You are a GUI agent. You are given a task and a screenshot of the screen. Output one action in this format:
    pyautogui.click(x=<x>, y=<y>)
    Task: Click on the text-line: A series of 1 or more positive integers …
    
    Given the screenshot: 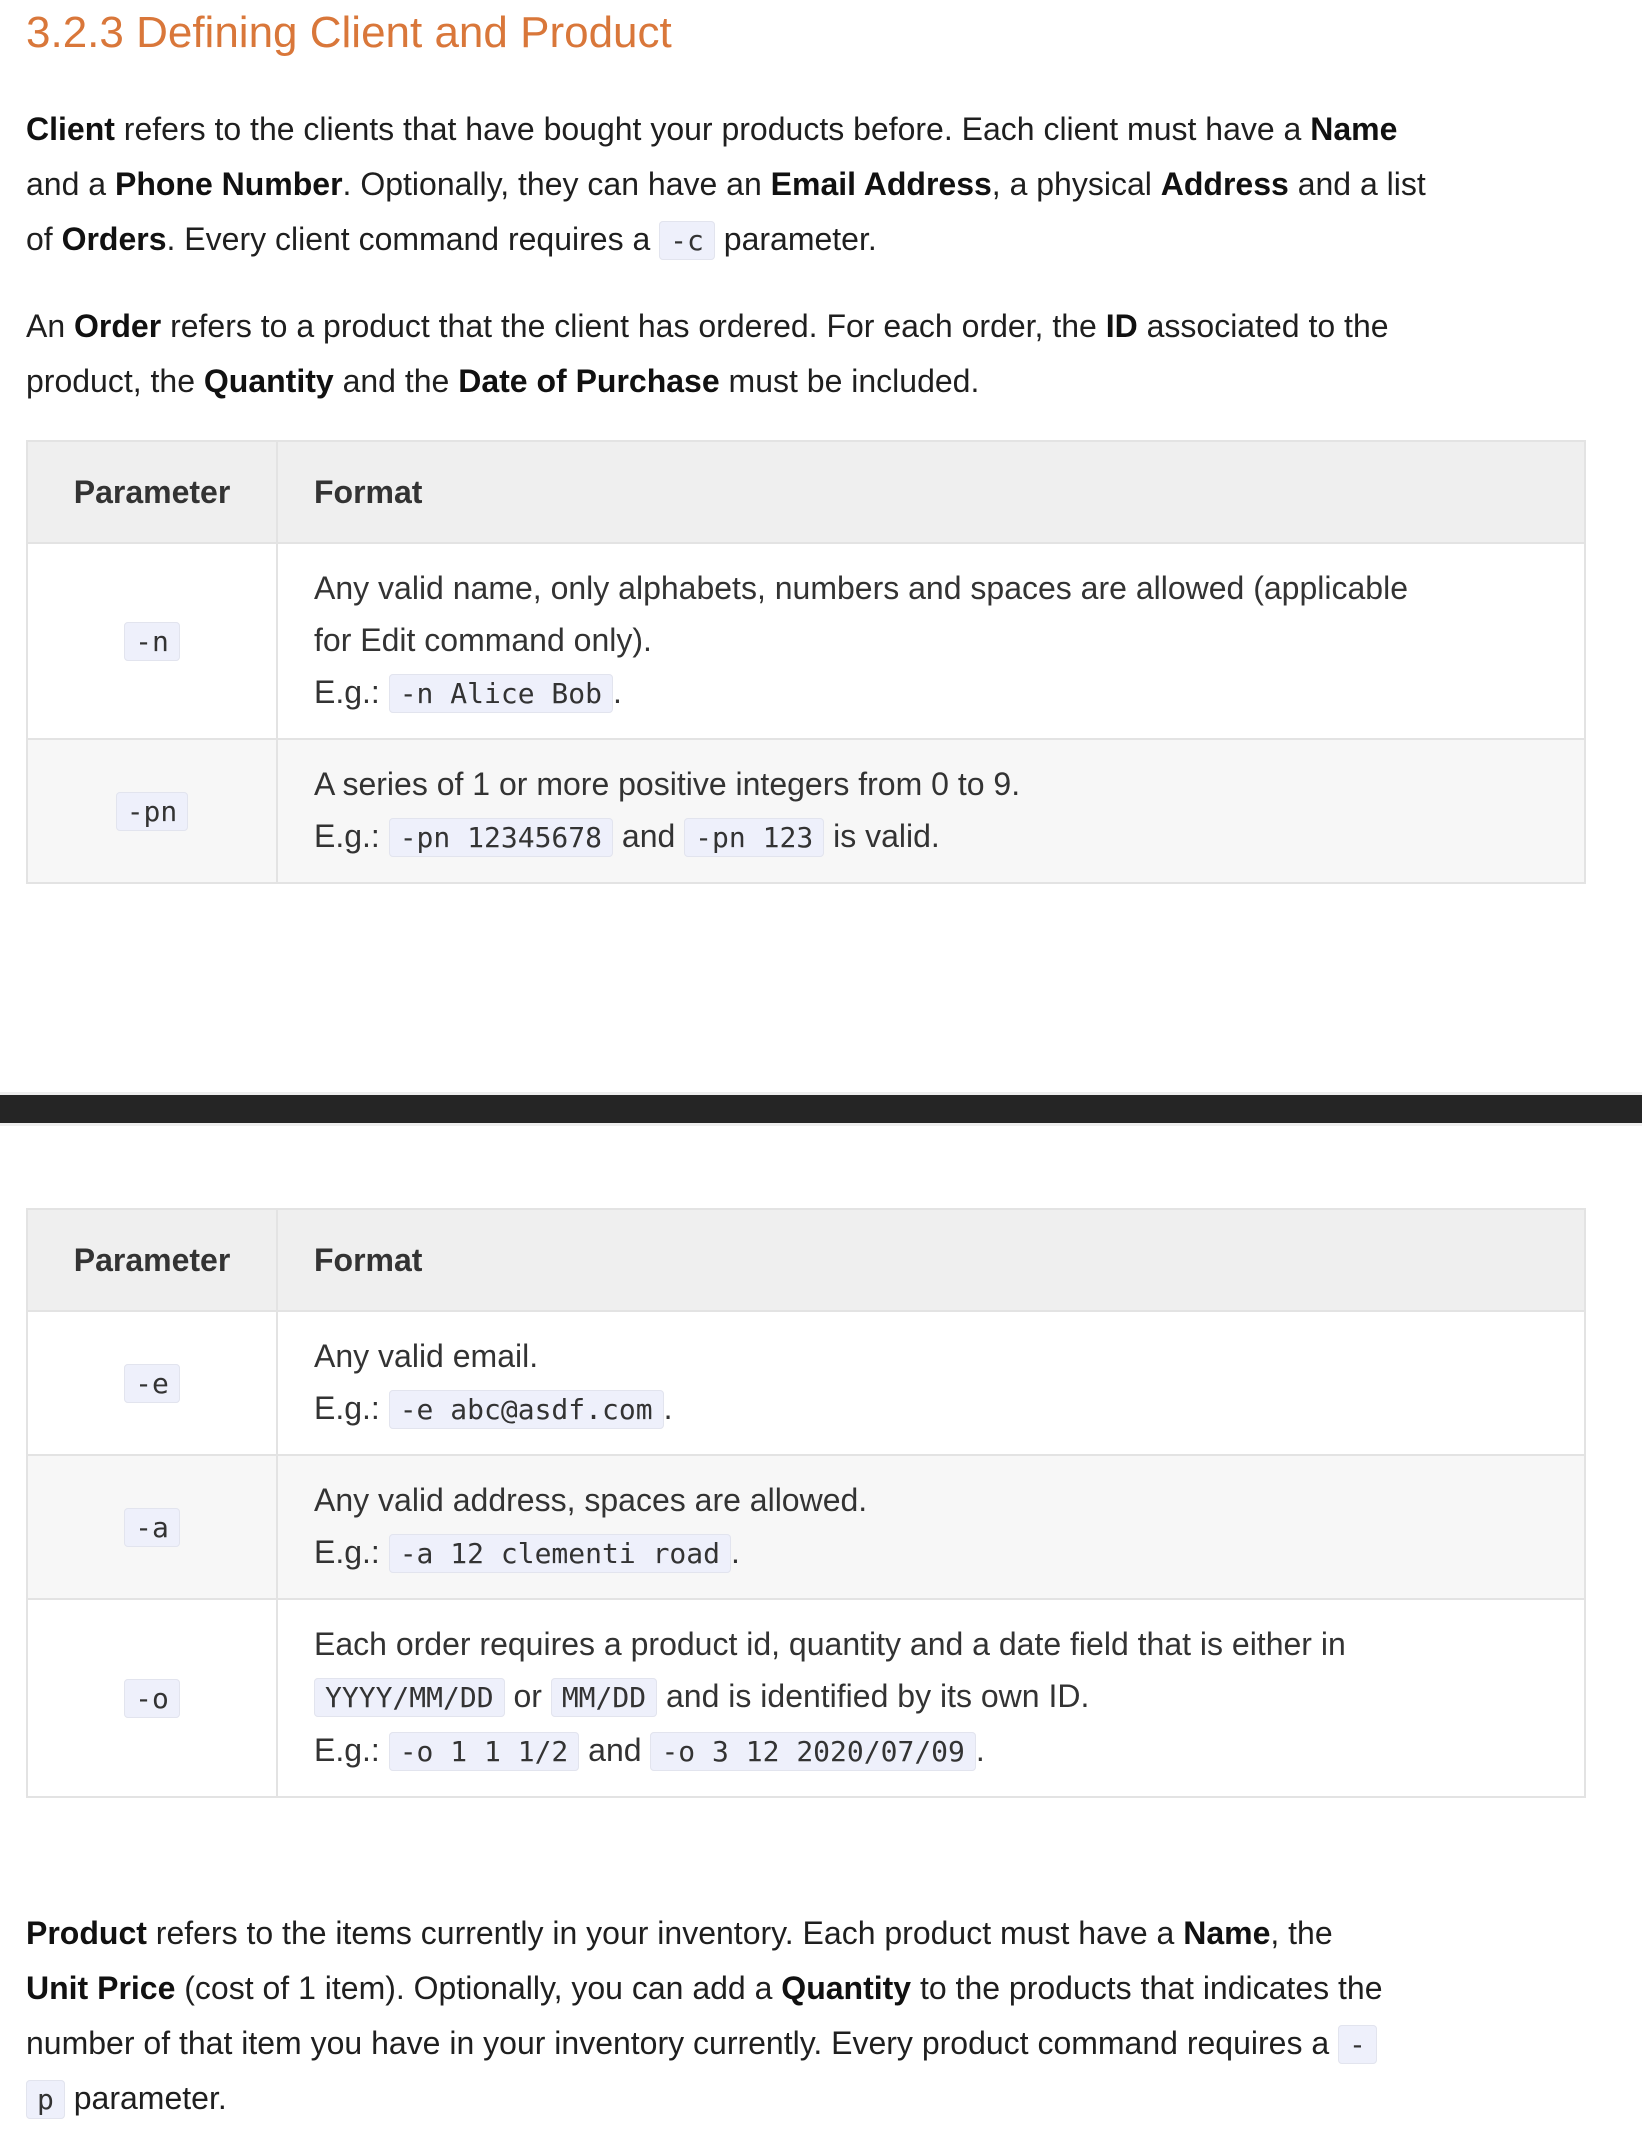 What is the action you would take?
    pyautogui.click(x=931, y=784)
    